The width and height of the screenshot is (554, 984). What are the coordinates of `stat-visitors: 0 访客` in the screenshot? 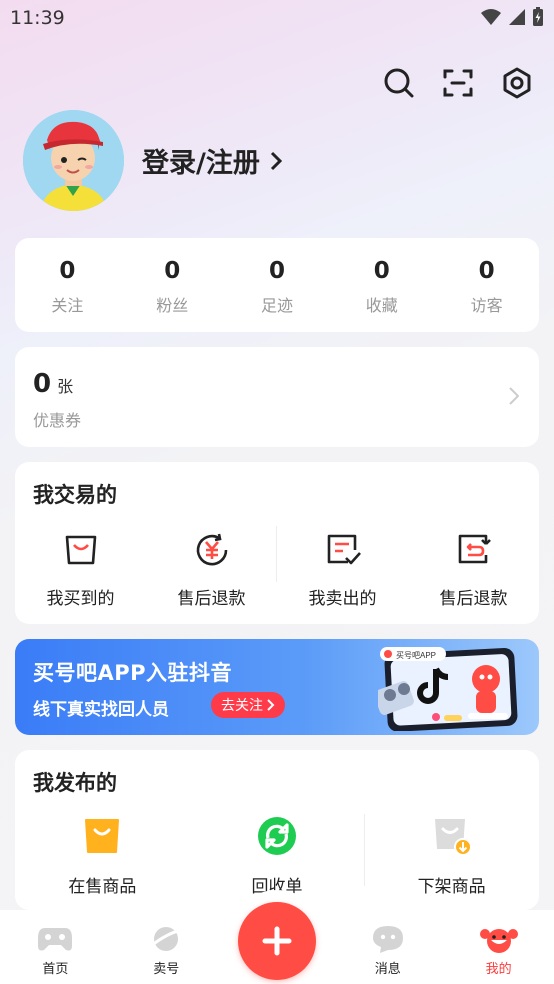 It's located at (486, 285).